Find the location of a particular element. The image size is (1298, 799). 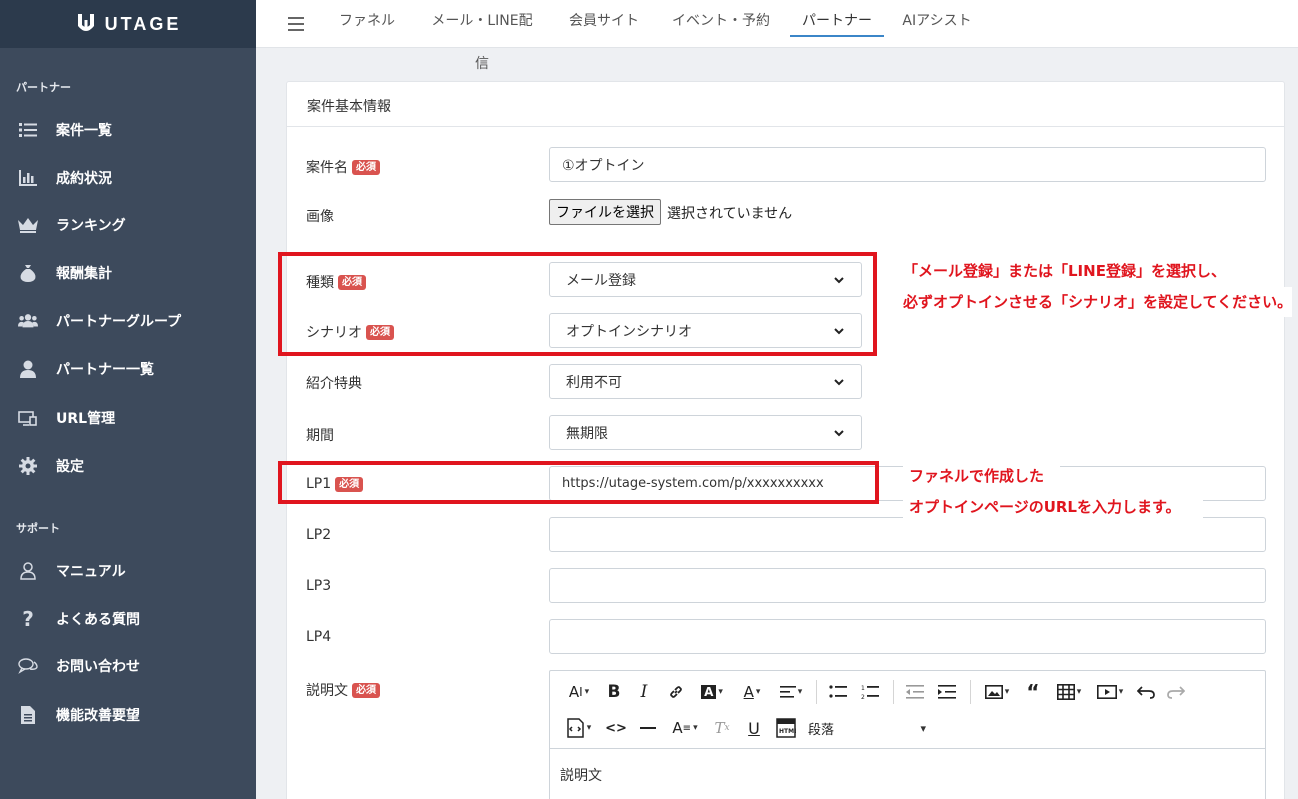

html-icon: HTML is located at coordinates (786, 728).